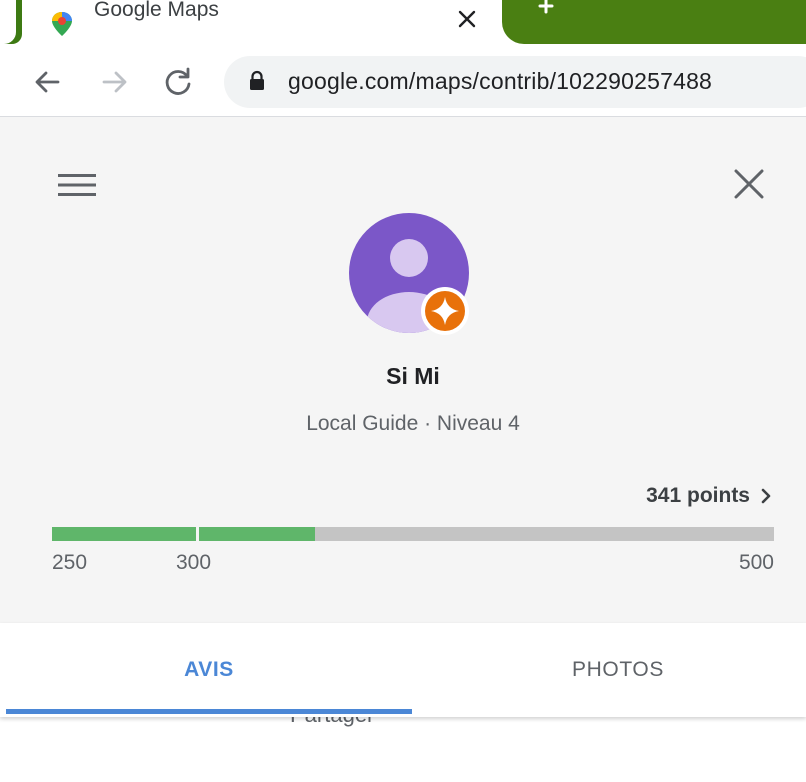 The height and width of the screenshot is (782, 806). Describe the element at coordinates (413, 423) in the screenshot. I see `local-guide-level: Local Guide · Niveau 4` at that location.